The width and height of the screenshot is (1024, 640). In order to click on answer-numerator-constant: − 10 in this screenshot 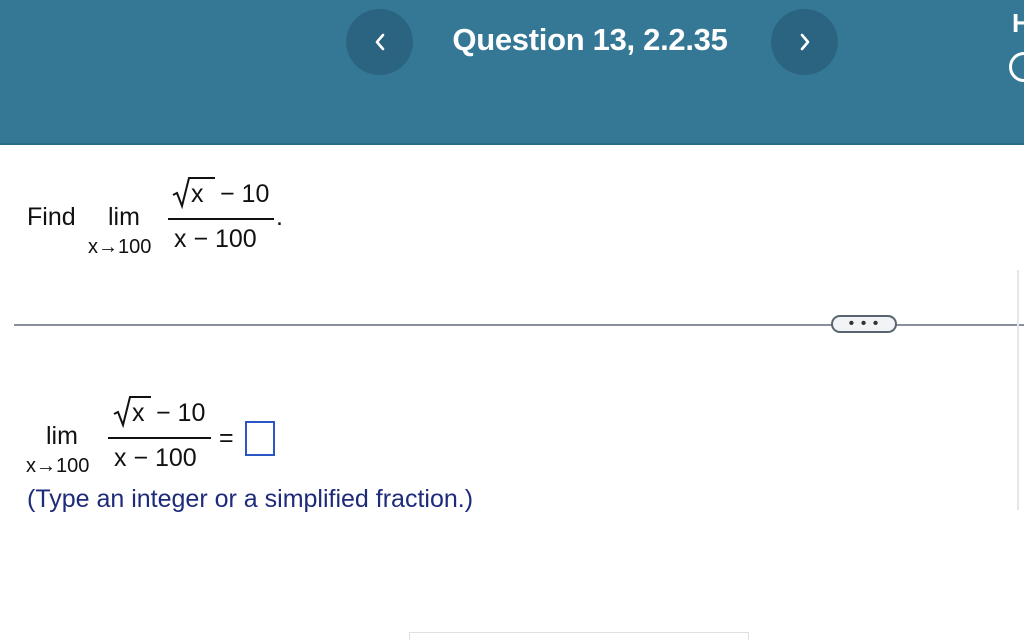, I will do `click(181, 413)`.